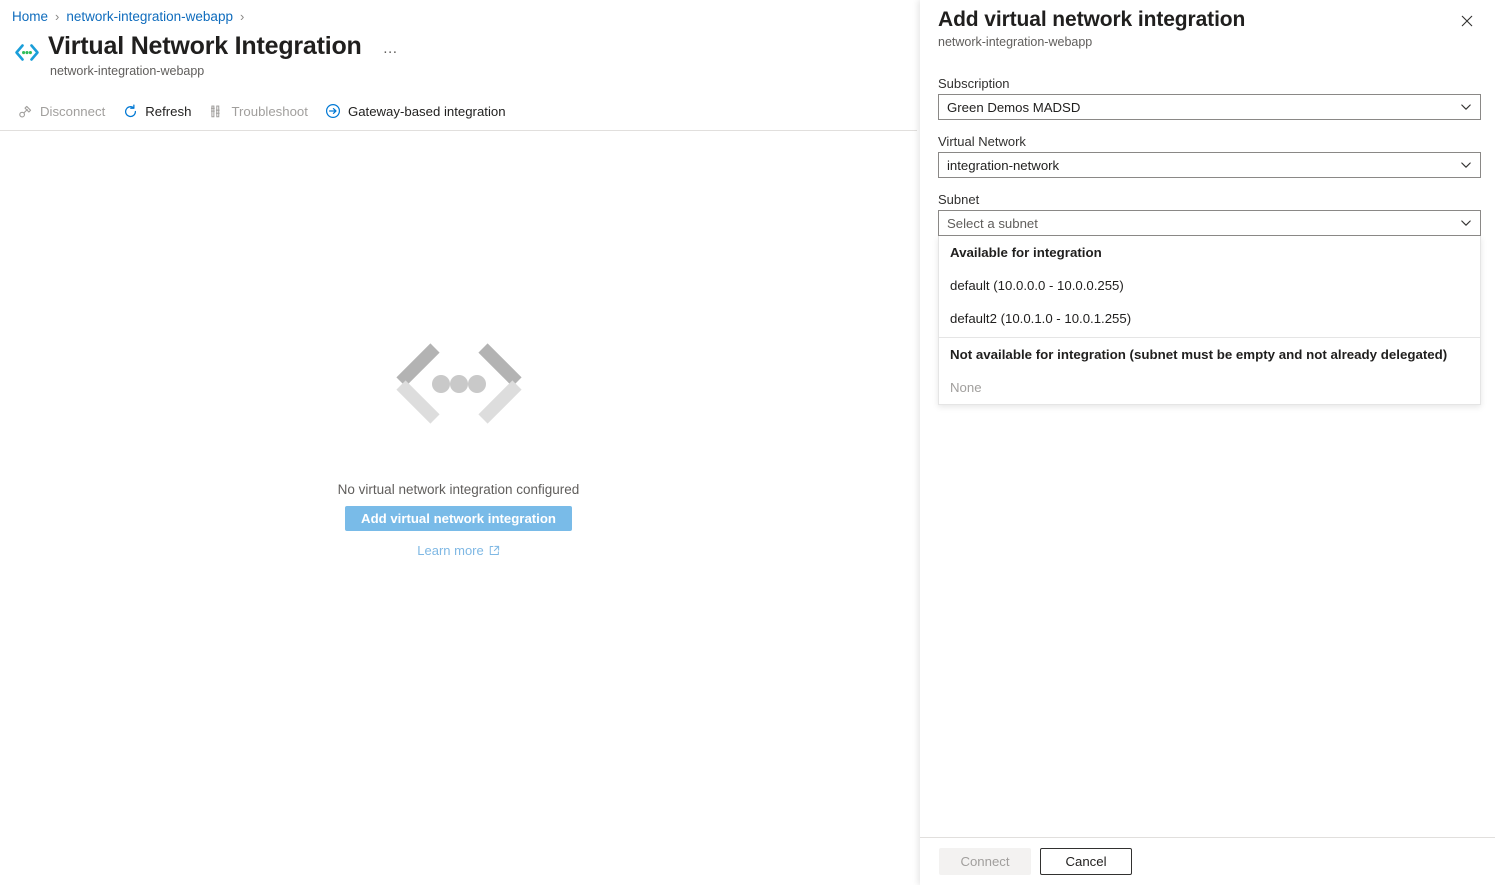 The image size is (1495, 885). What do you see at coordinates (426, 111) in the screenshot?
I see `command-gateway-label: Gateway-based integration` at bounding box center [426, 111].